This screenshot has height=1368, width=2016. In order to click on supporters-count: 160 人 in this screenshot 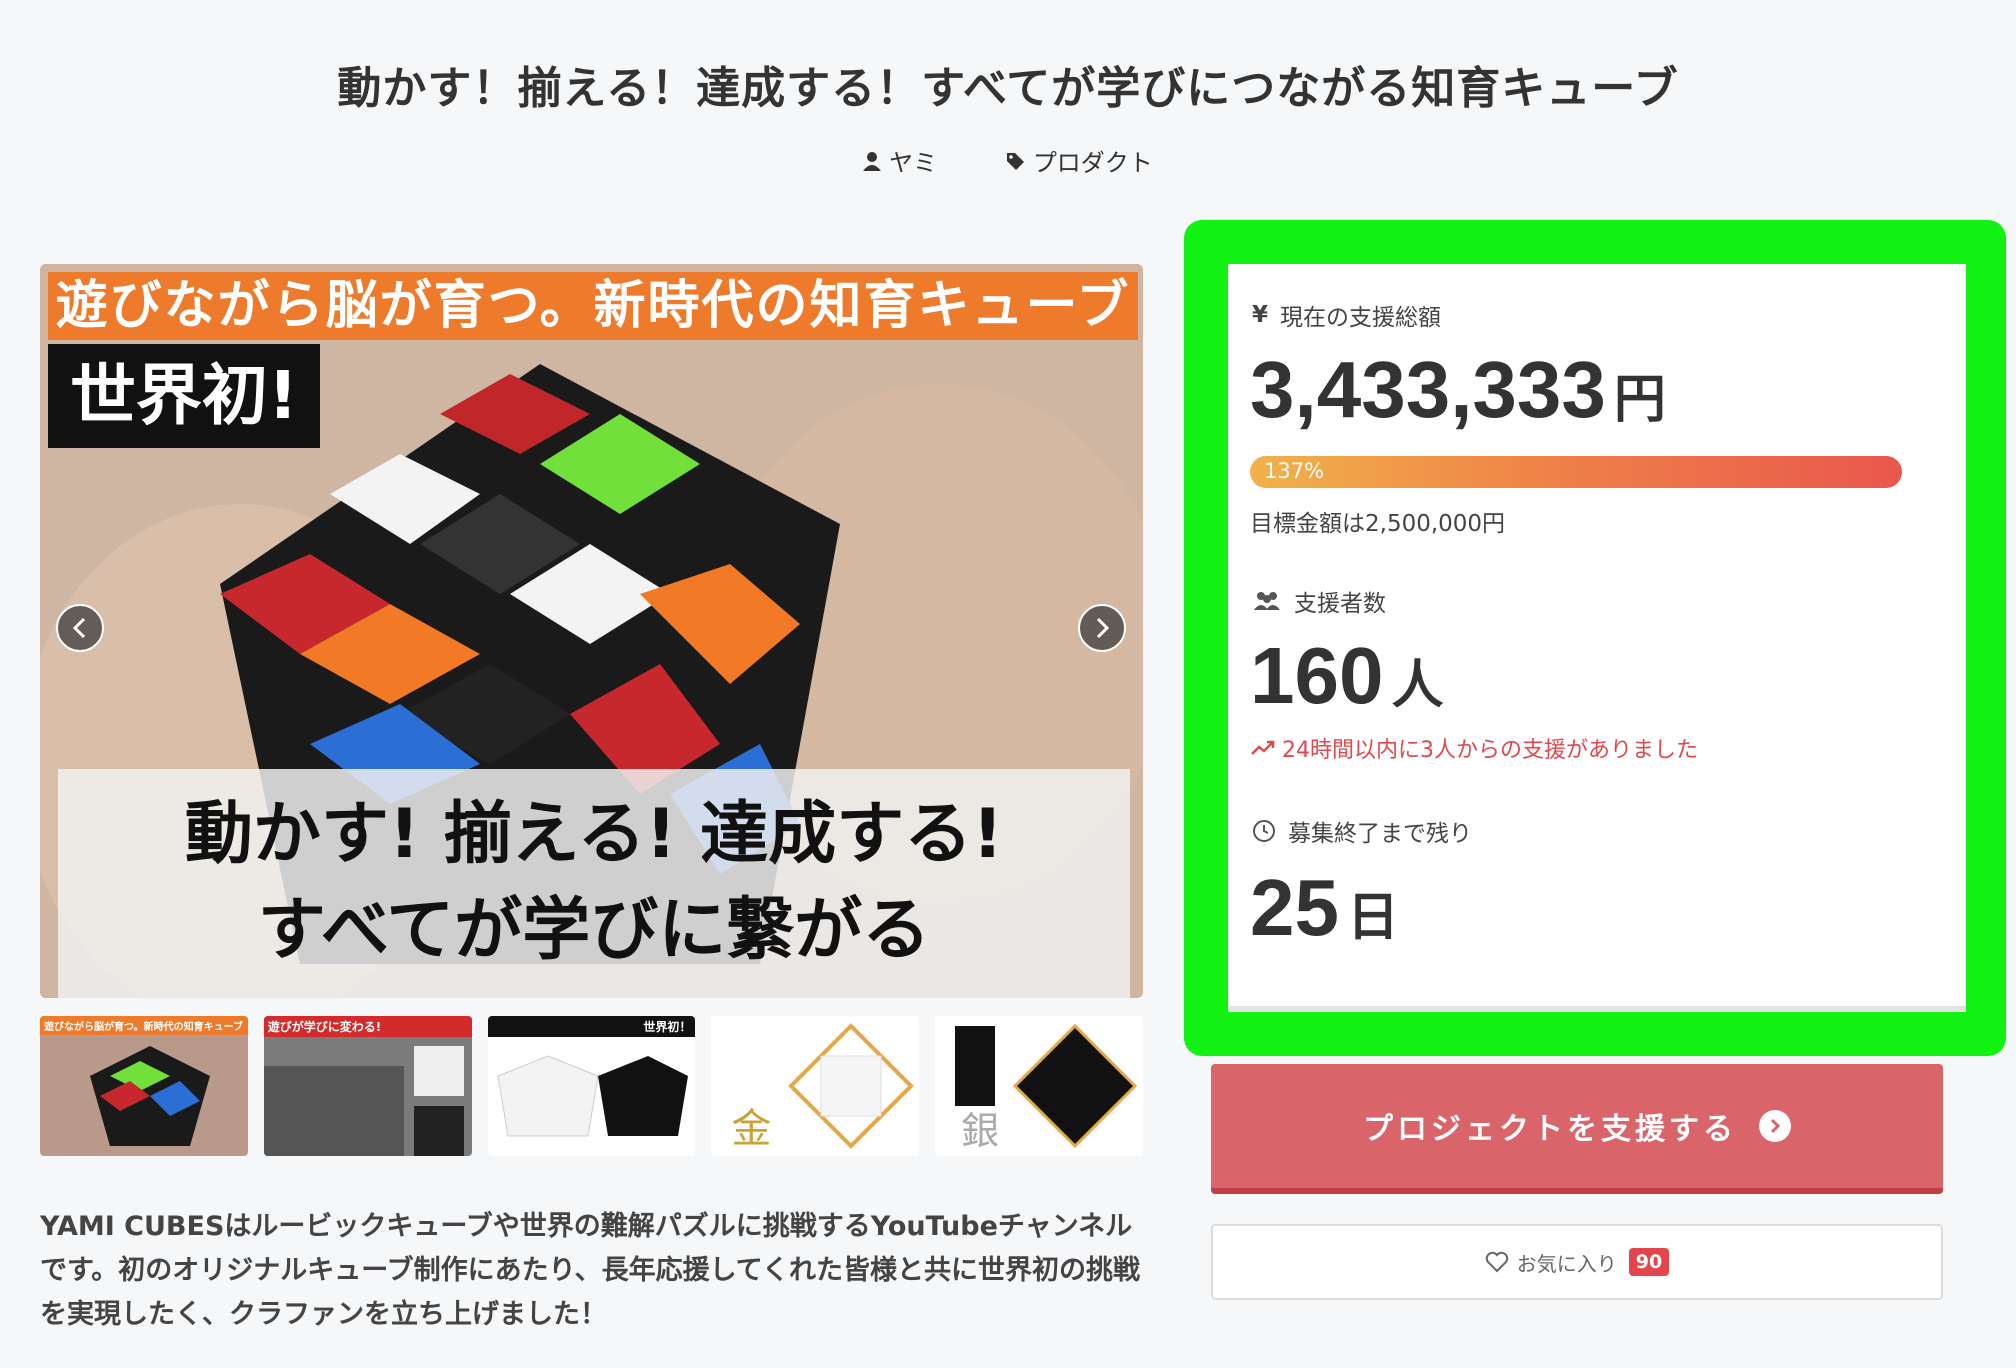, I will do `click(1347, 676)`.